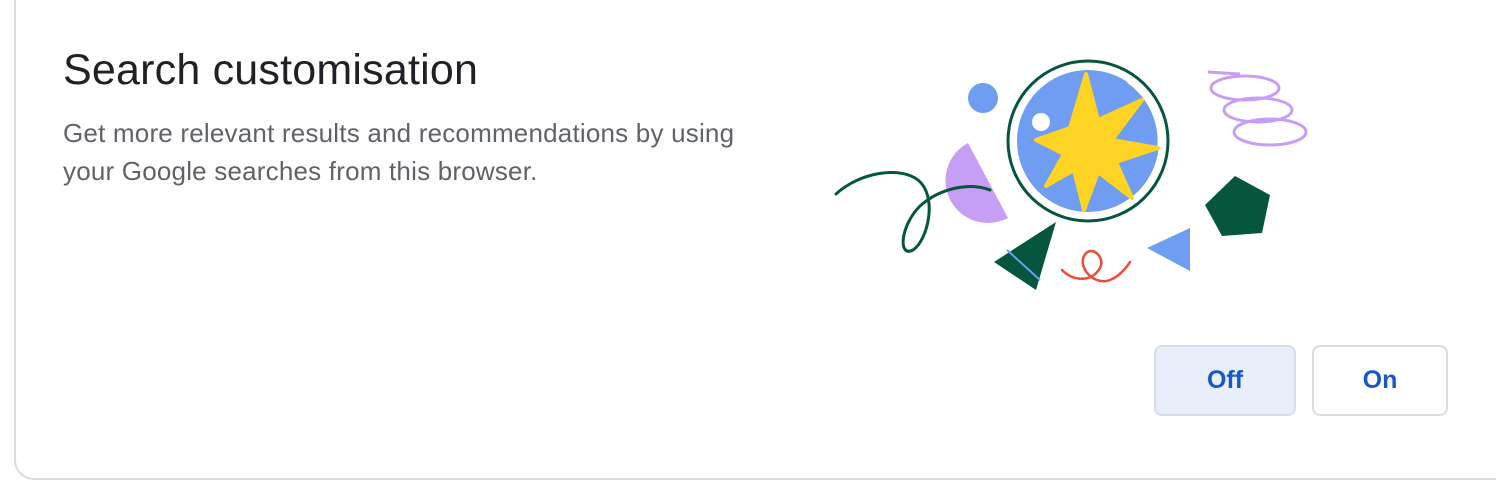 This screenshot has height=480, width=1496. What do you see at coordinates (271, 70) in the screenshot?
I see `card-title: Search customisation` at bounding box center [271, 70].